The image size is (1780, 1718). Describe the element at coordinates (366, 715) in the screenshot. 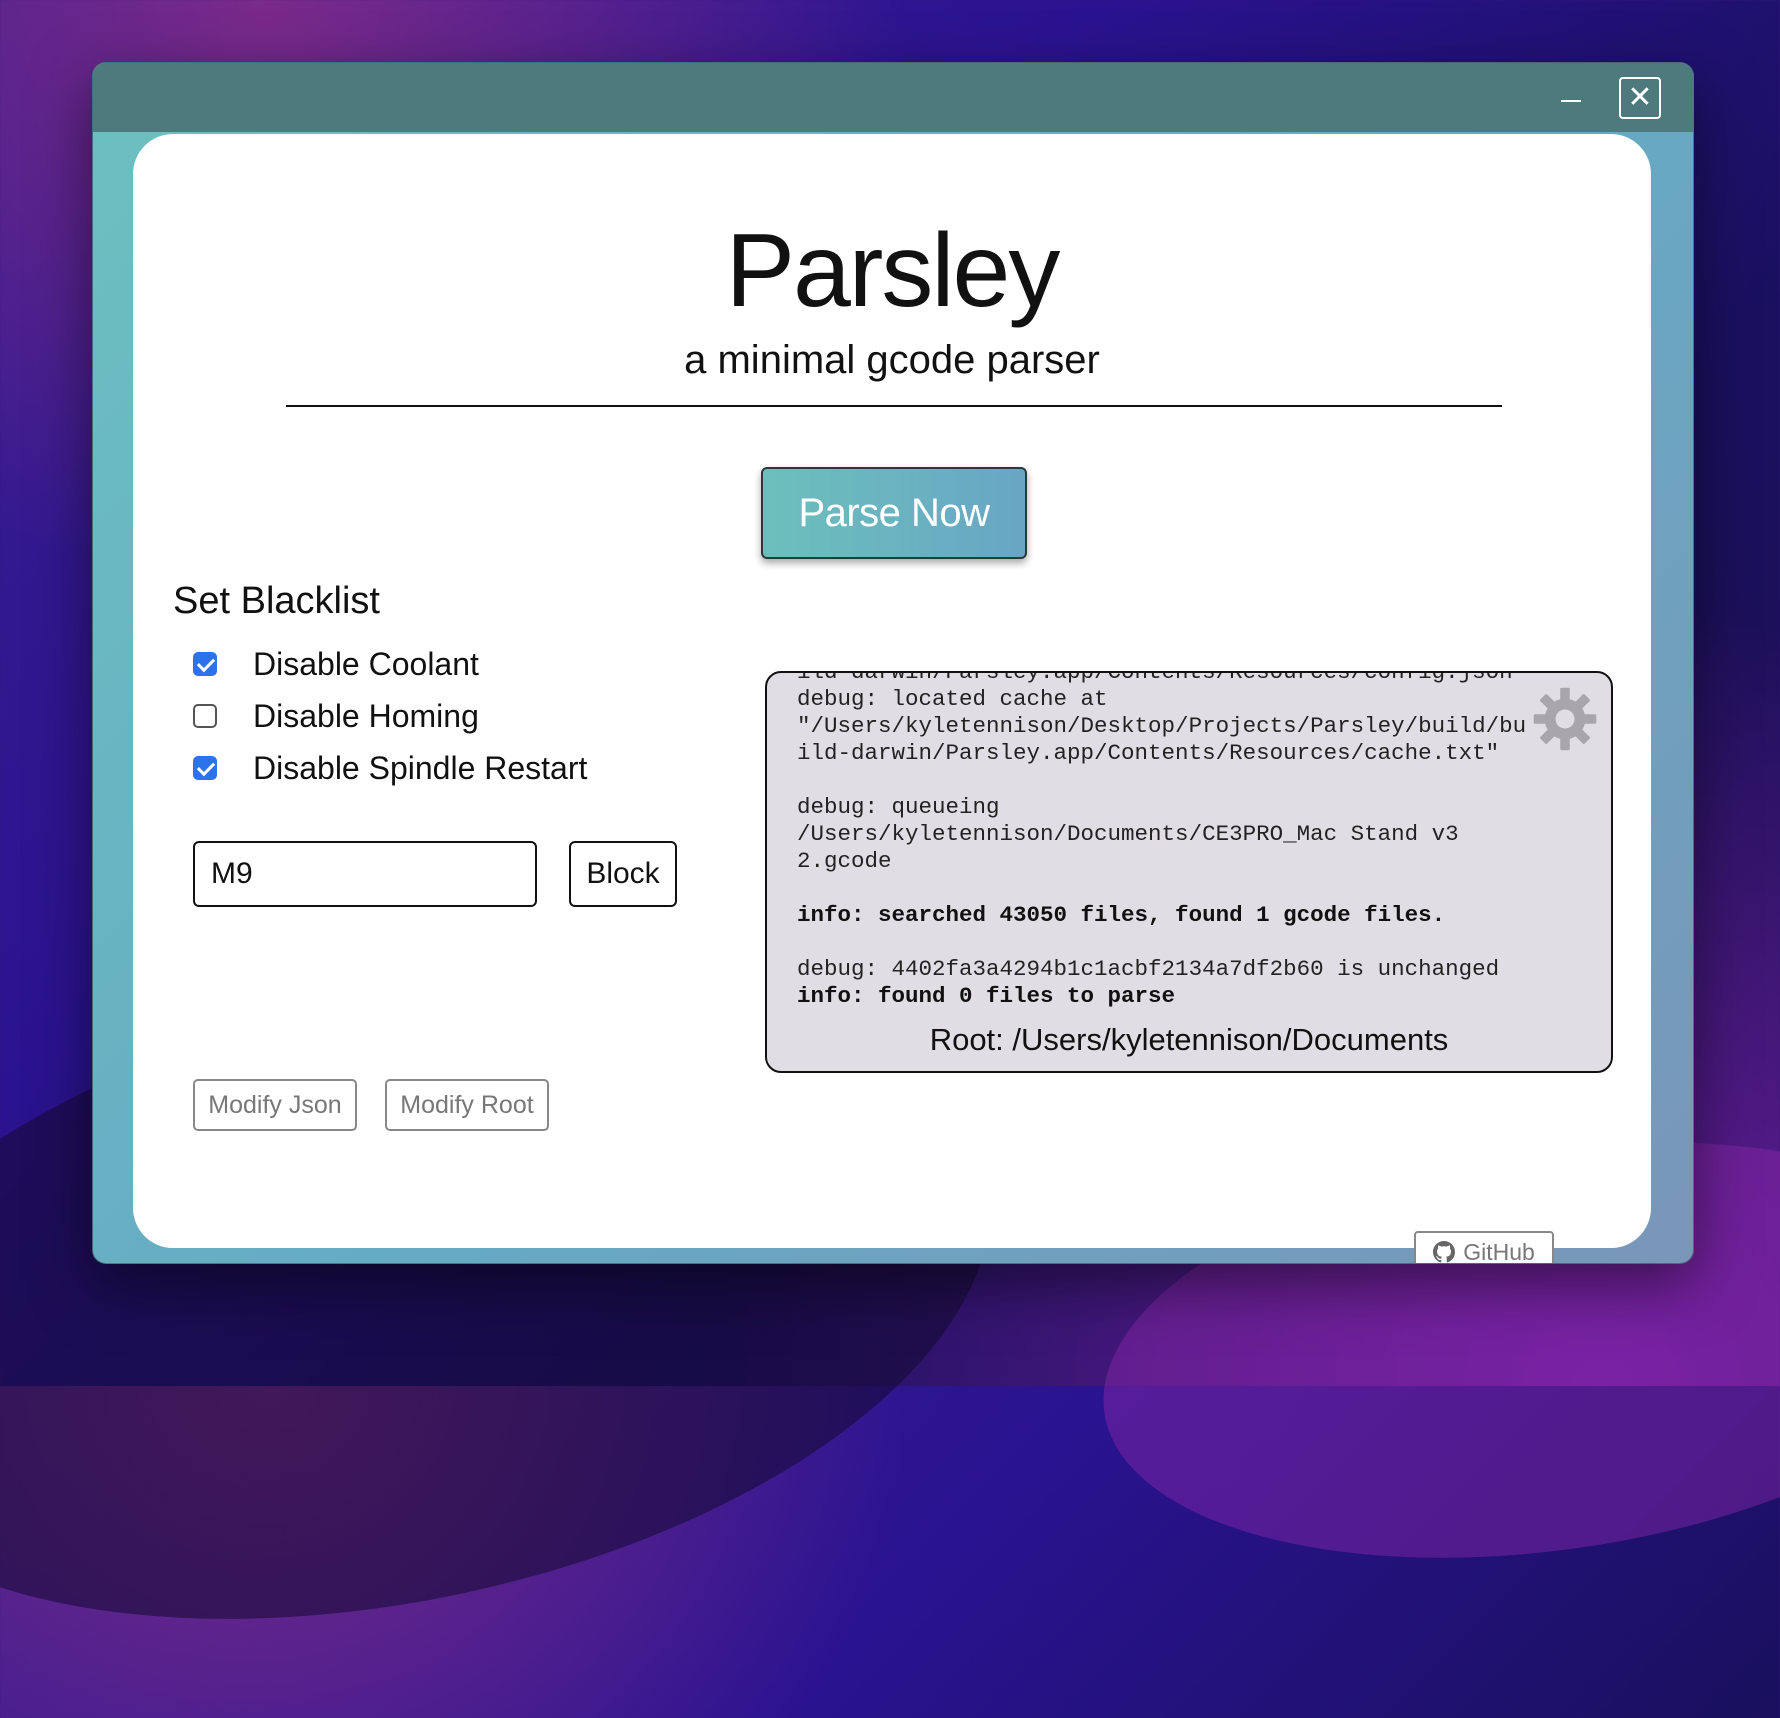

I see `option-label: Disable Homing` at that location.